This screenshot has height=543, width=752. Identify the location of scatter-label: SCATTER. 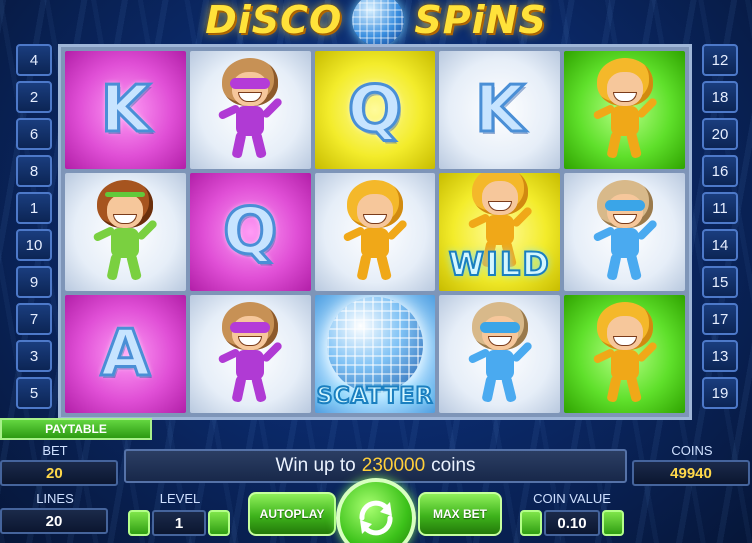
(375, 396).